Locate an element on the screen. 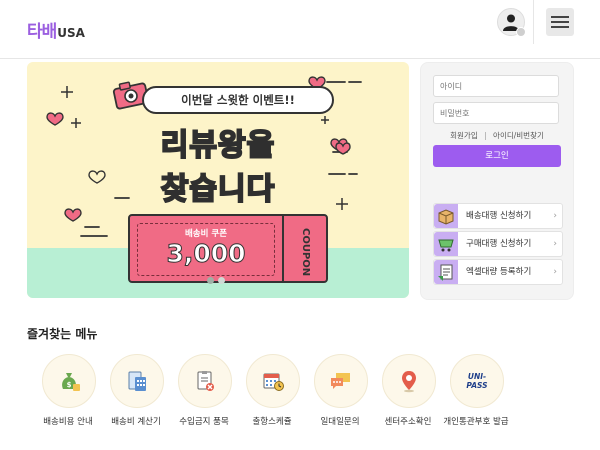 The height and width of the screenshot is (450, 600). money-bag-icon: $ is located at coordinates (71, 382).